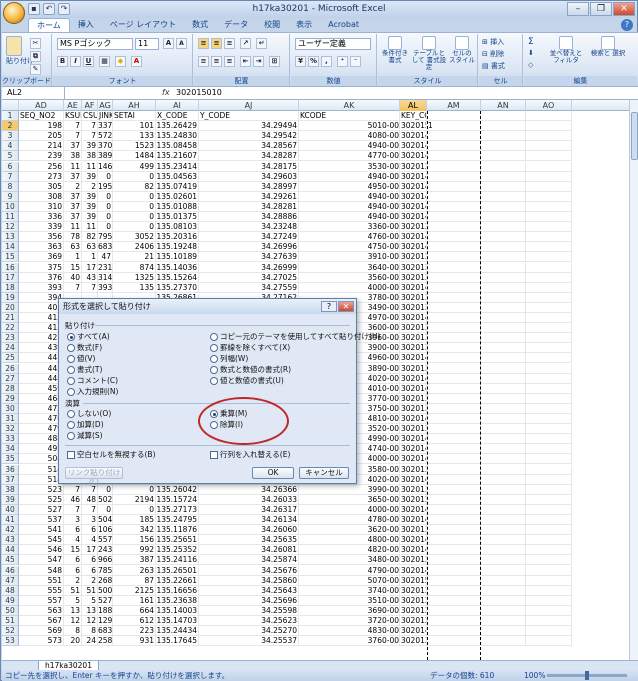  I want to click on cell: 46, so click(73, 499).